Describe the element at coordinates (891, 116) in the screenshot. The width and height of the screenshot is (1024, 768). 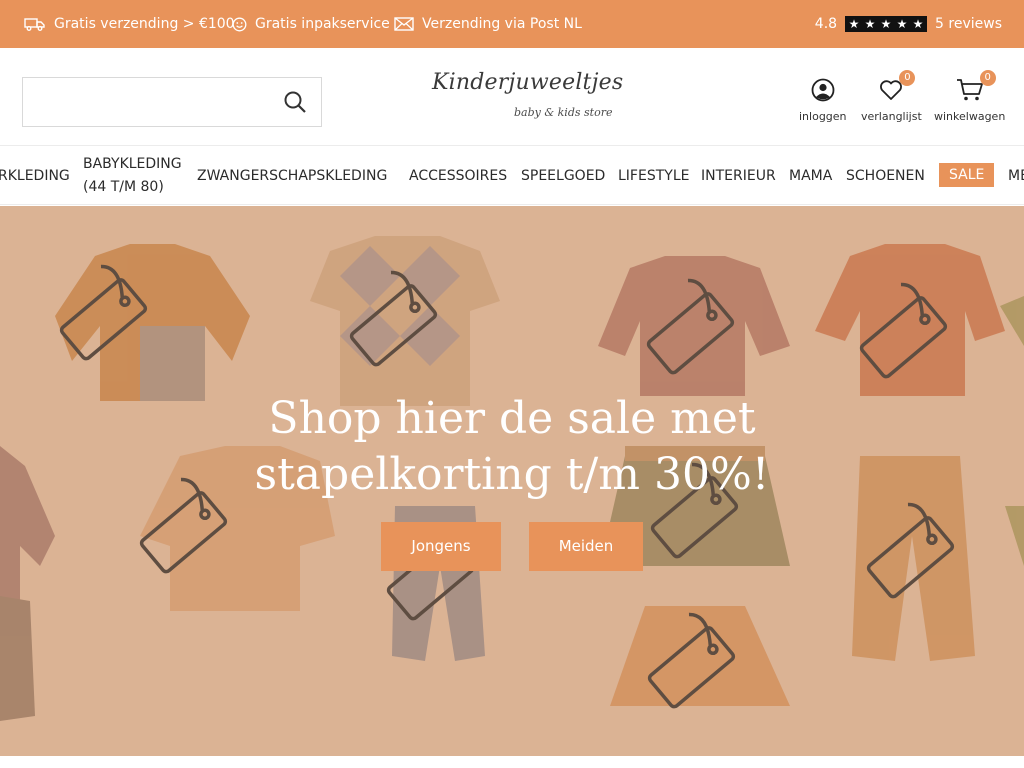
I see `wishlist-label: verlanglijst` at that location.